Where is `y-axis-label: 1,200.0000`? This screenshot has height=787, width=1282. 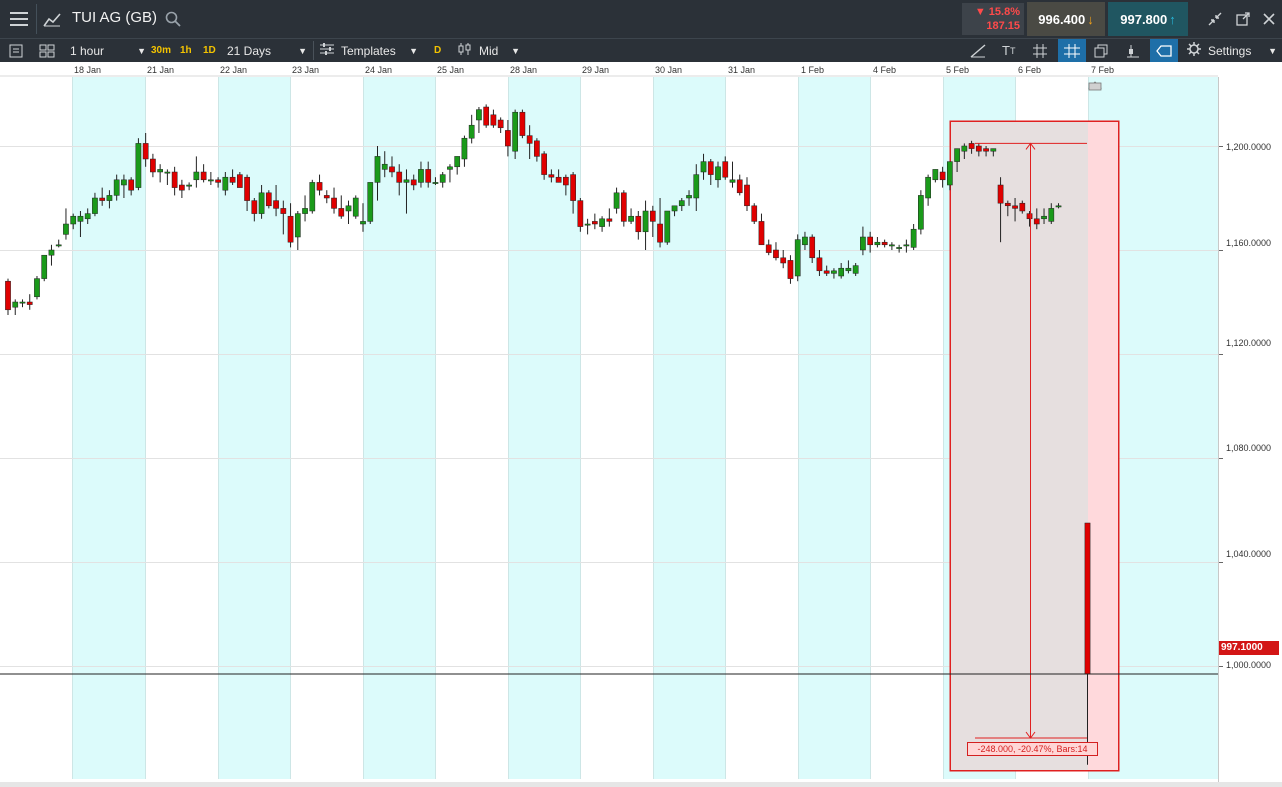 y-axis-label: 1,200.0000 is located at coordinates (1249, 147).